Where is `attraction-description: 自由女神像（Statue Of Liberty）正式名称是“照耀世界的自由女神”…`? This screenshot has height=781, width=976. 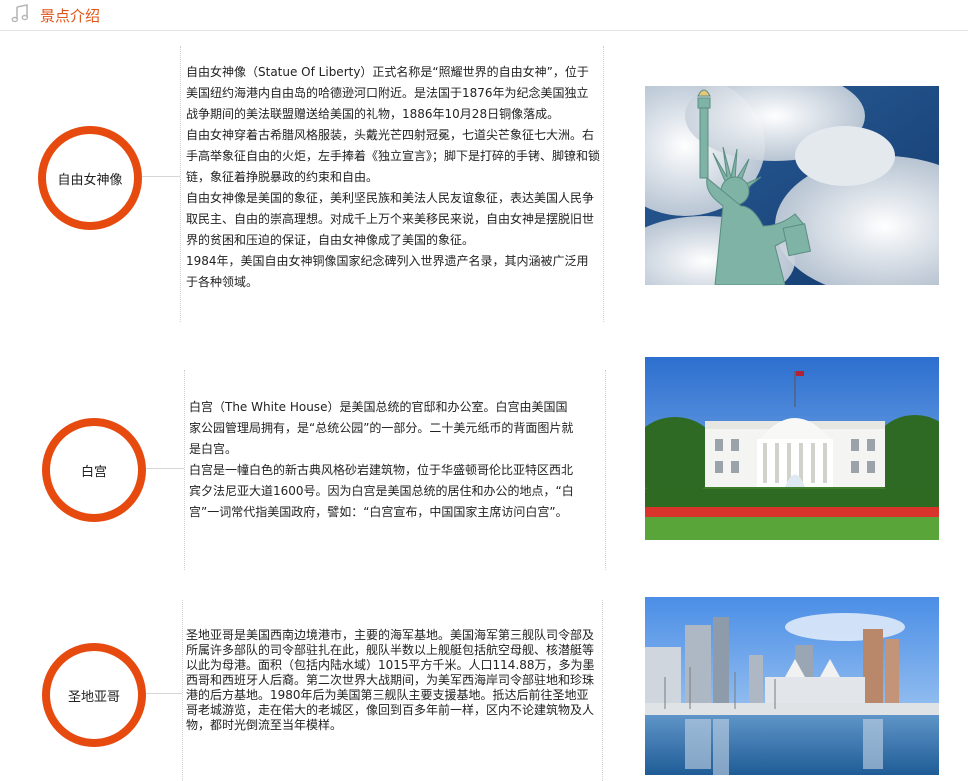 attraction-description: 自由女神像（Statue Of Liberty）正式名称是“照耀世界的自由女神”… is located at coordinates (393, 177).